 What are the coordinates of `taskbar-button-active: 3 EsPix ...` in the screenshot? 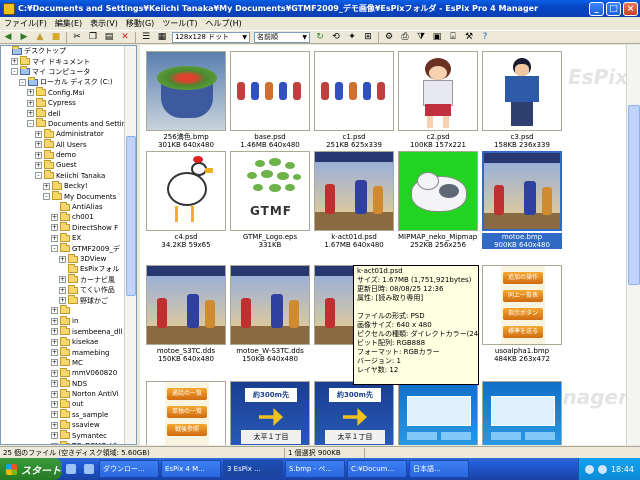 It's located at (253, 469).